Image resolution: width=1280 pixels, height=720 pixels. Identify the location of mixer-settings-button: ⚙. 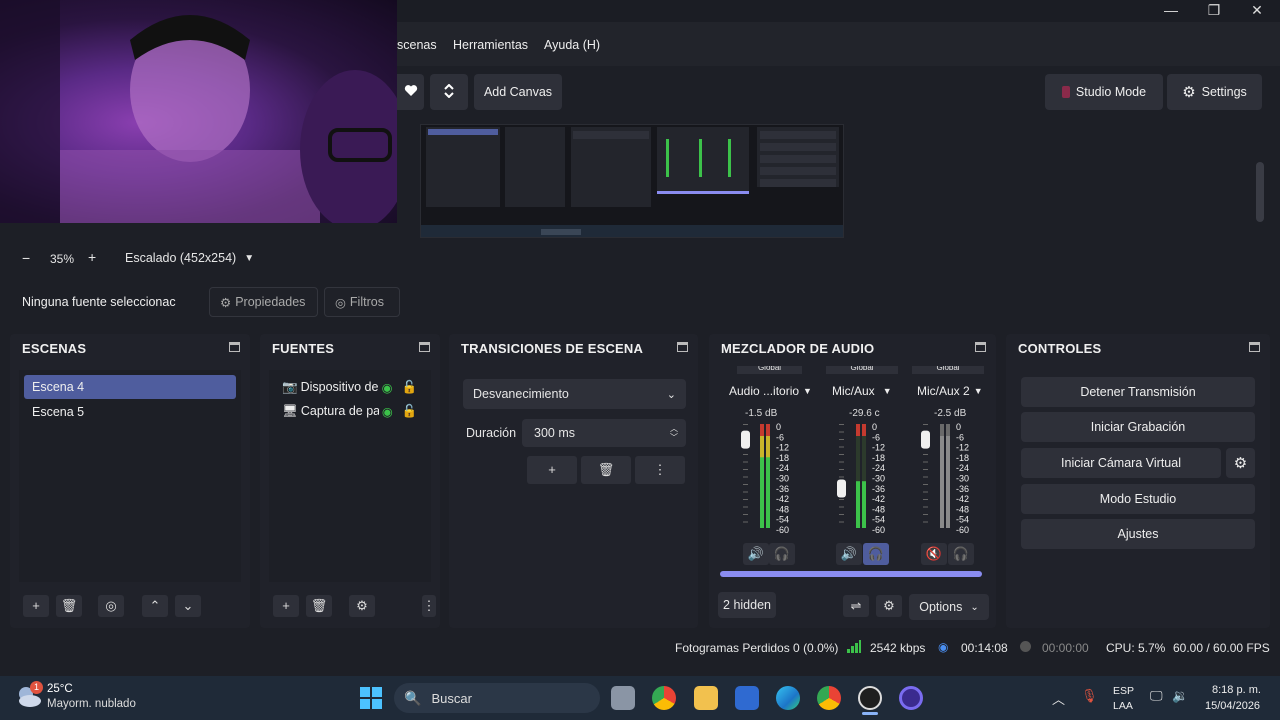
(889, 606).